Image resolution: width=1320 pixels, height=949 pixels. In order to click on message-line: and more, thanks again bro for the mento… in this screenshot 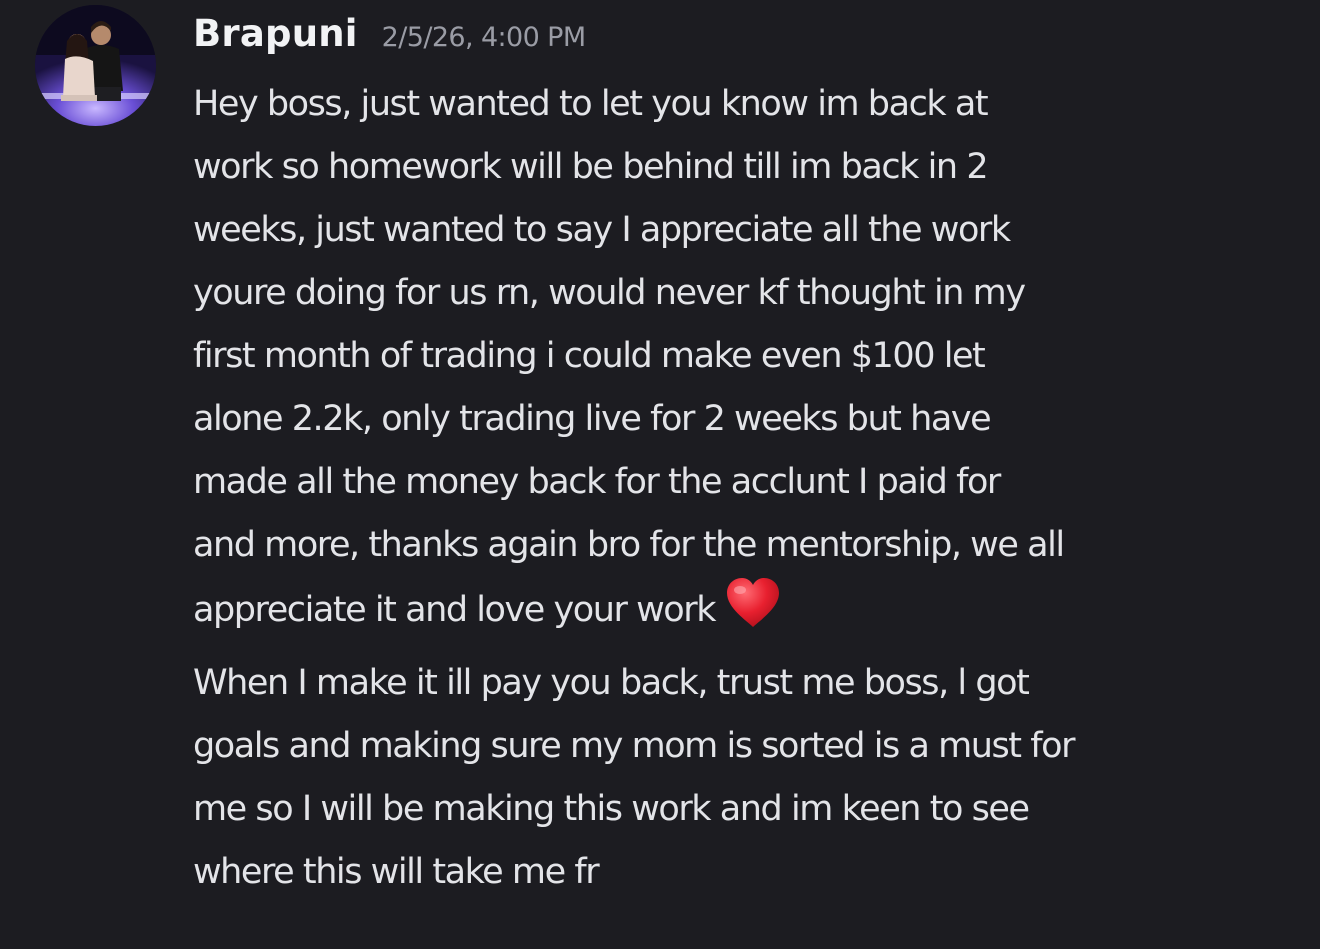, I will do `click(629, 545)`.